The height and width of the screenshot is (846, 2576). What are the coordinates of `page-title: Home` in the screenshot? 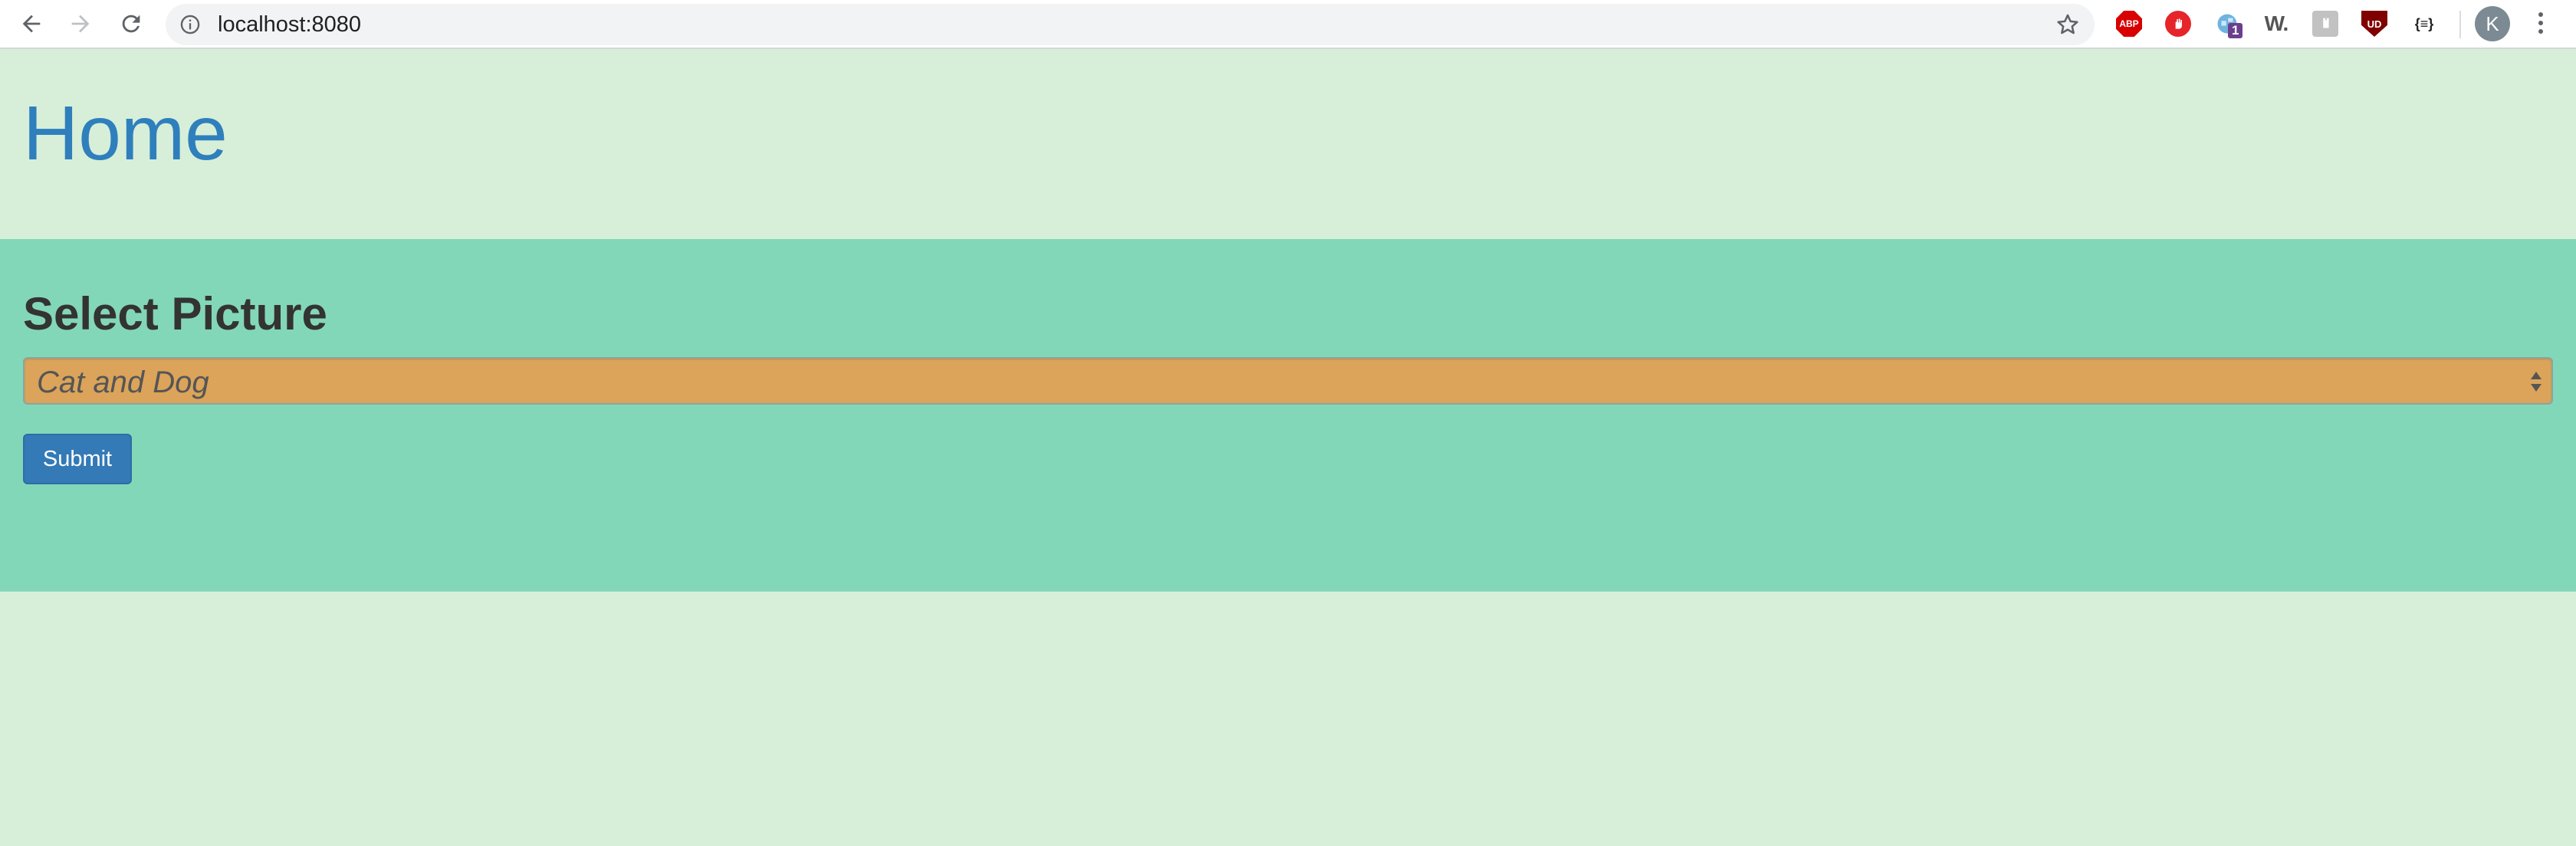 It's located at (125, 133).